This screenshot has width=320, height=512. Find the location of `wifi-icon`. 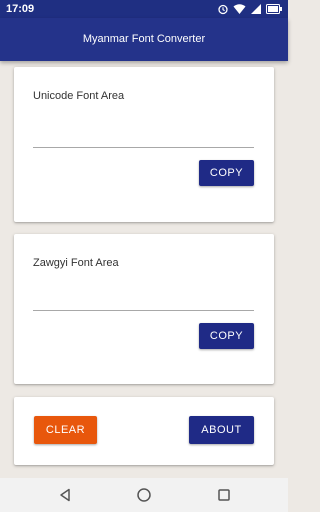

wifi-icon is located at coordinates (239, 9).